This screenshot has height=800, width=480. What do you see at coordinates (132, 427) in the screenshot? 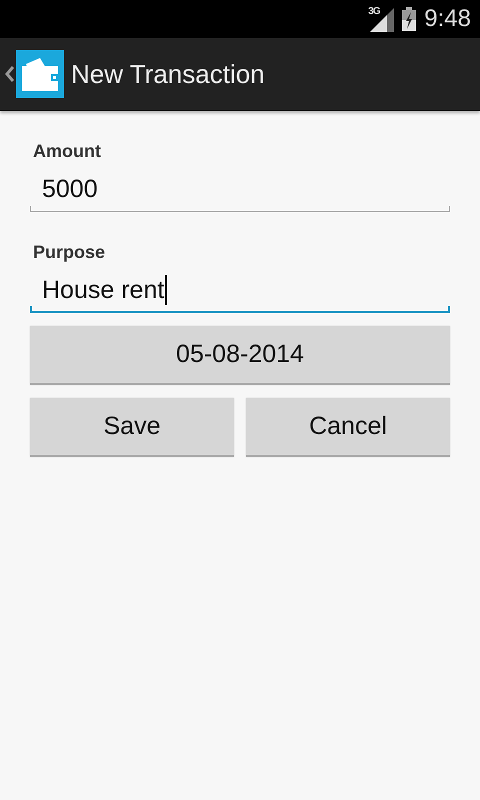
I see `save-button: Save` at bounding box center [132, 427].